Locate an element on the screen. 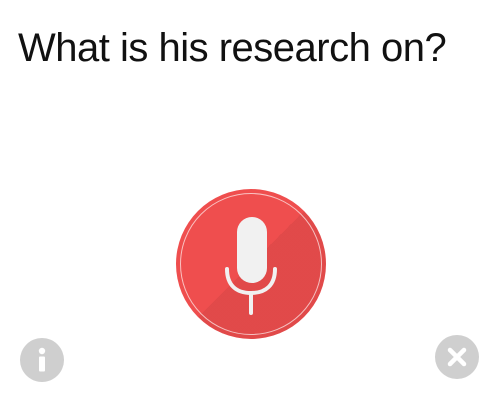  close-button is located at coordinates (457, 357).